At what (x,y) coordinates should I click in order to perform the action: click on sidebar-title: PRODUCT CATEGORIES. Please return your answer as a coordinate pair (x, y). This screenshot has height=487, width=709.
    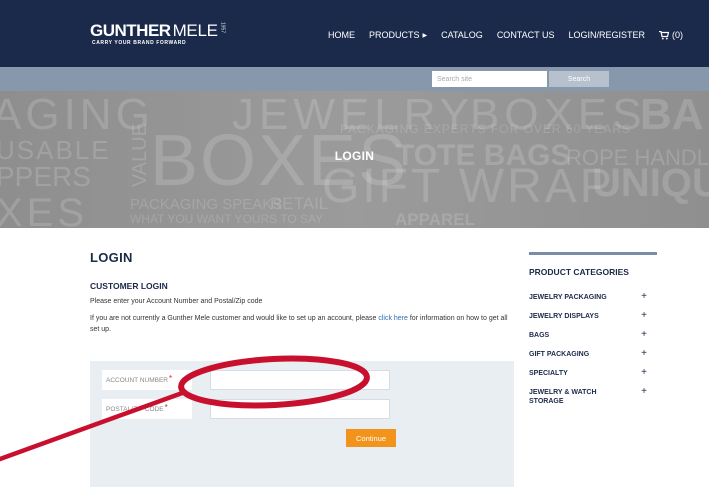
    Looking at the image, I should click on (579, 272).